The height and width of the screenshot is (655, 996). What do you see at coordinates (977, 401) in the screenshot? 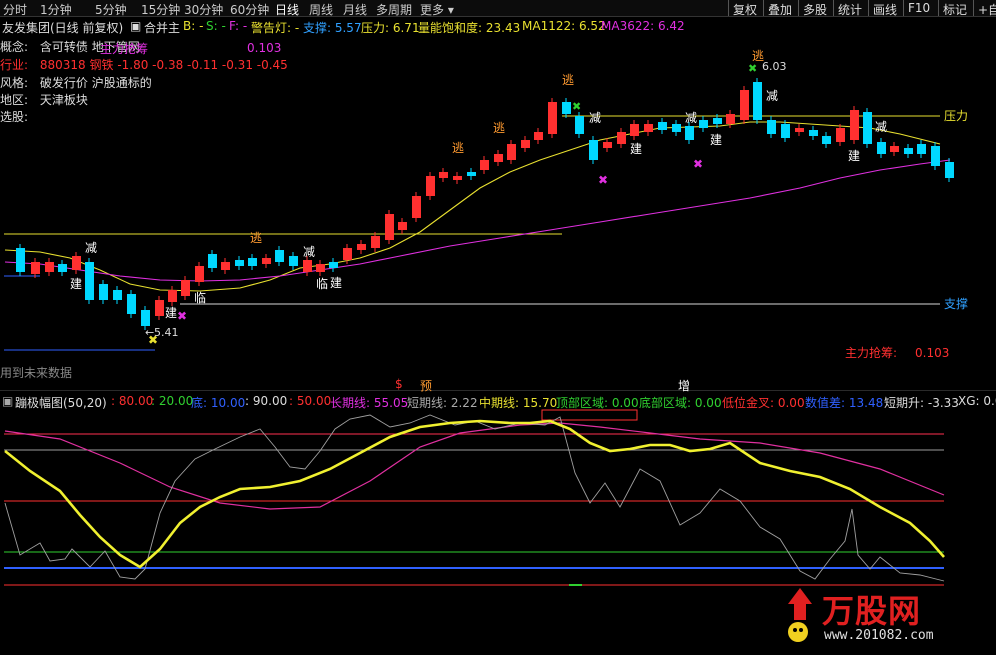
I see `indicator-xg: XG: 0.0` at bounding box center [977, 401].